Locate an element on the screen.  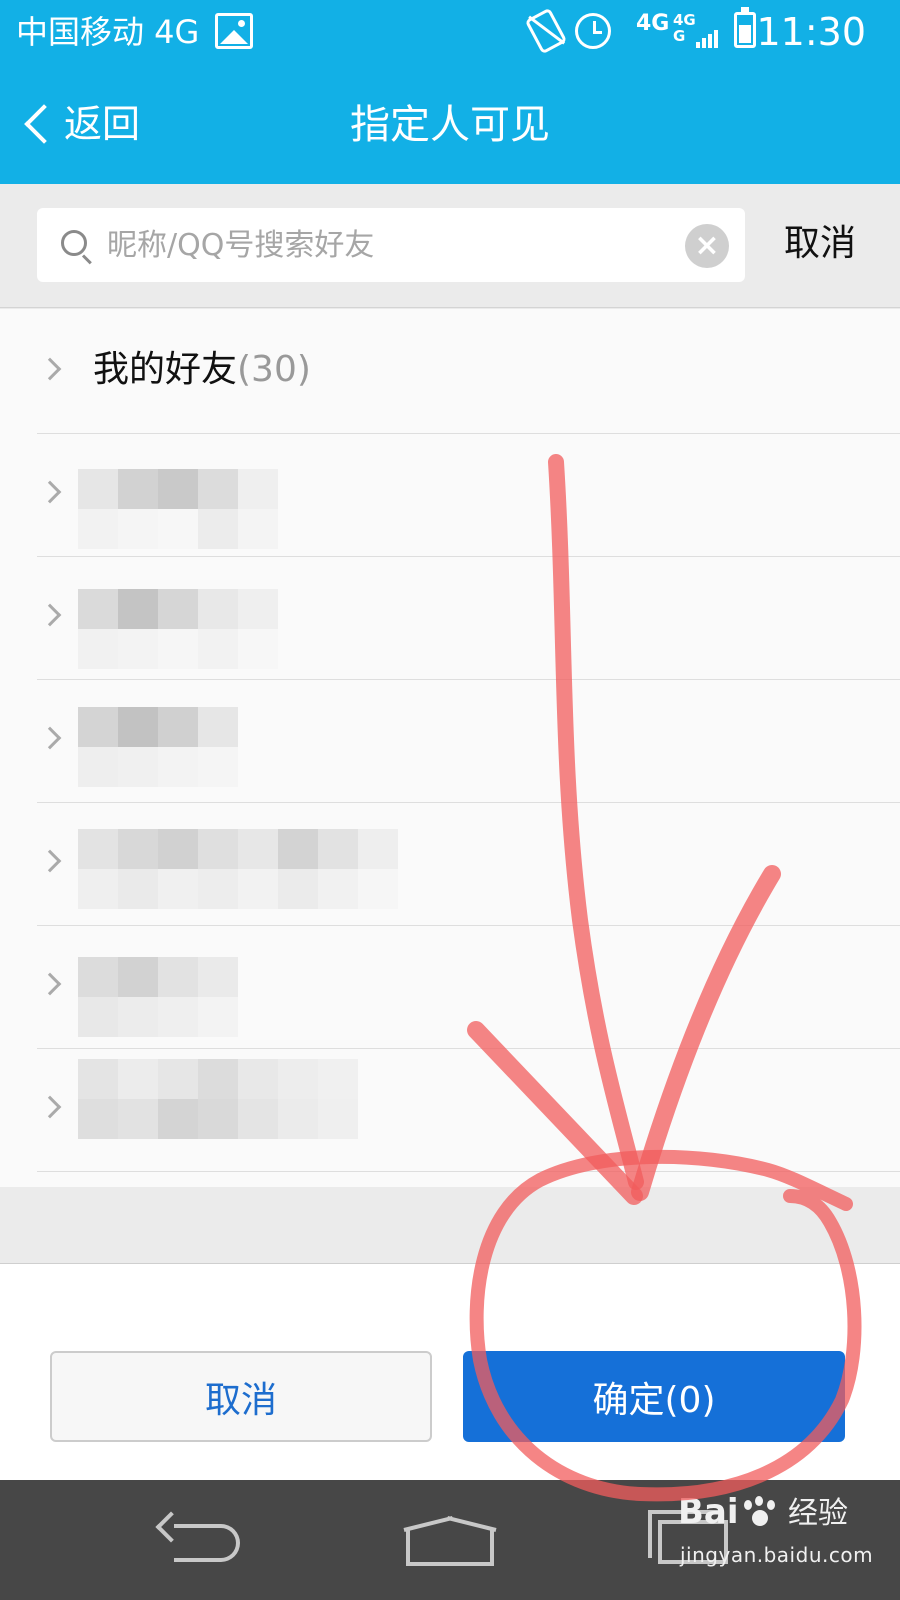
network-type-bottom: G is located at coordinates (679, 36).